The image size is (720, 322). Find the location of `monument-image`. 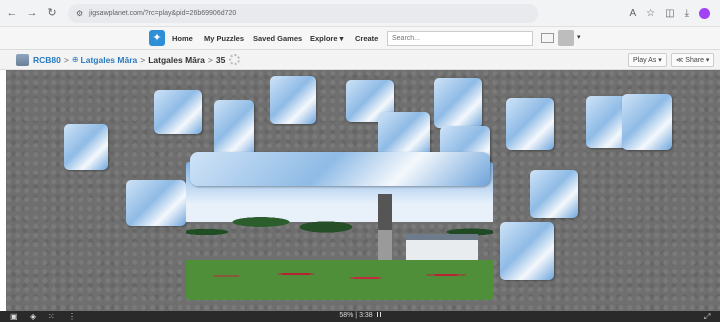

monument-image is located at coordinates (385, 230).